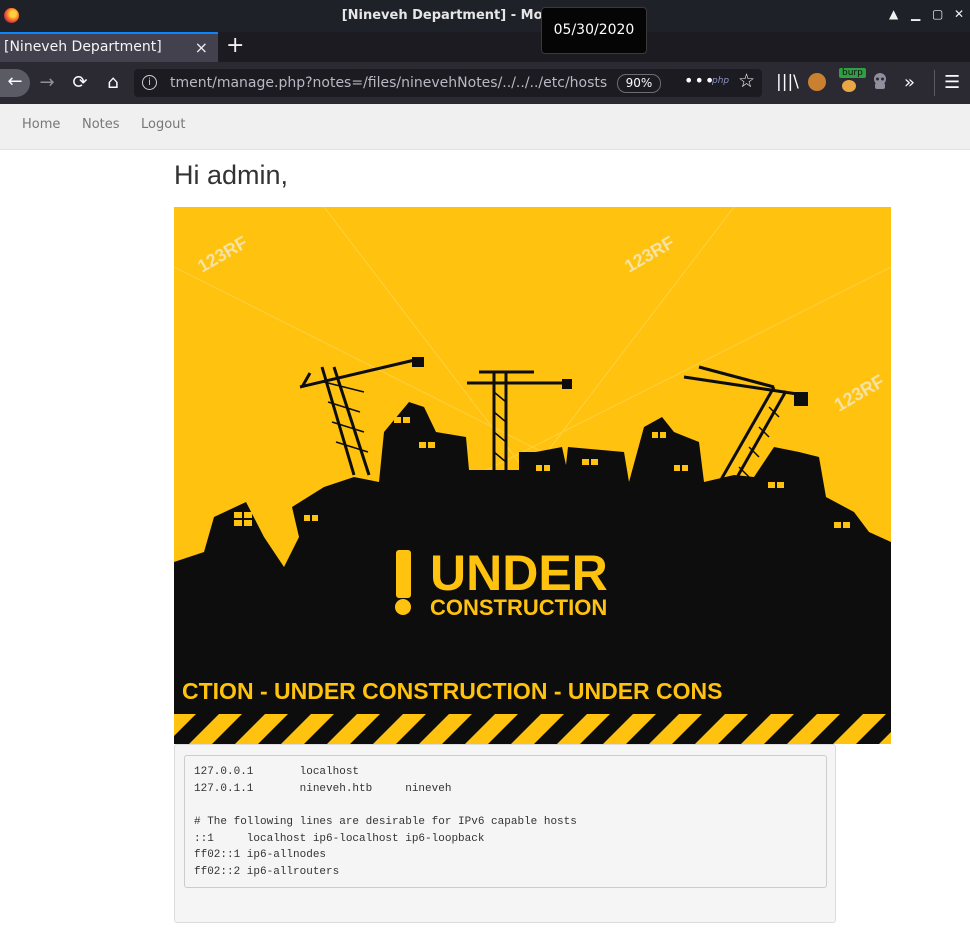 The image size is (970, 930). What do you see at coordinates (952, 83) in the screenshot?
I see `hamburger-menu-icon: ☰` at bounding box center [952, 83].